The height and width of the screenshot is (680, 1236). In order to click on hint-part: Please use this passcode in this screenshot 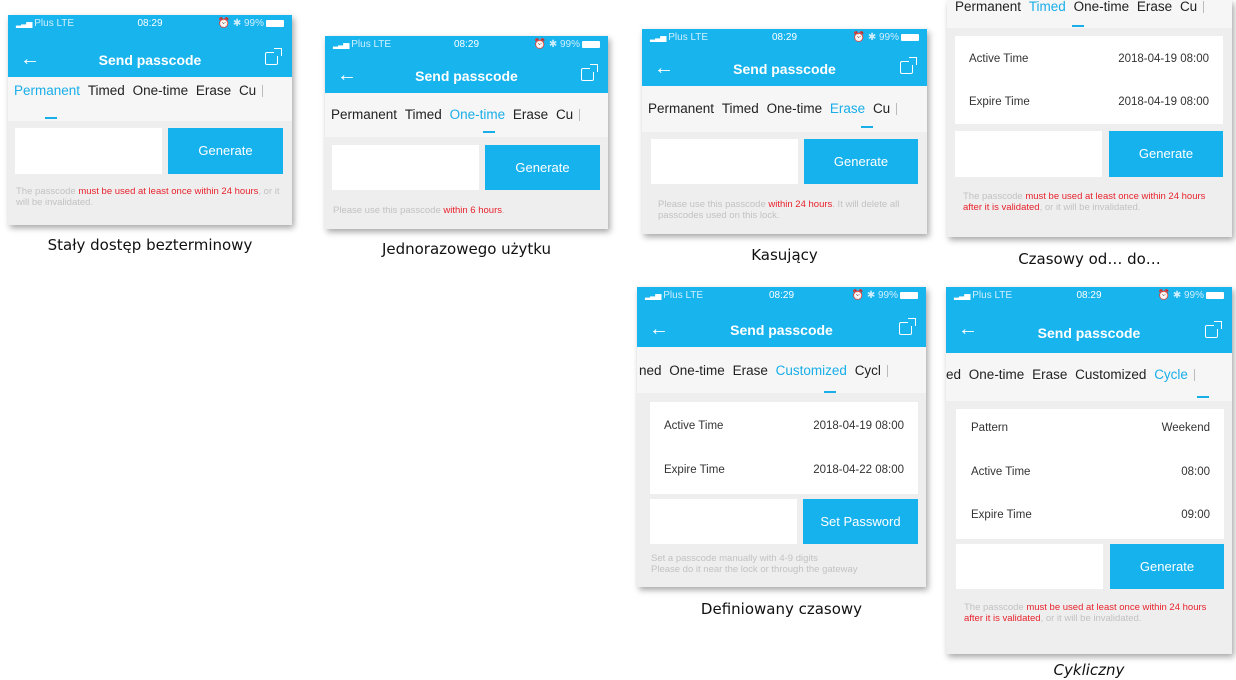, I will do `click(713, 204)`.